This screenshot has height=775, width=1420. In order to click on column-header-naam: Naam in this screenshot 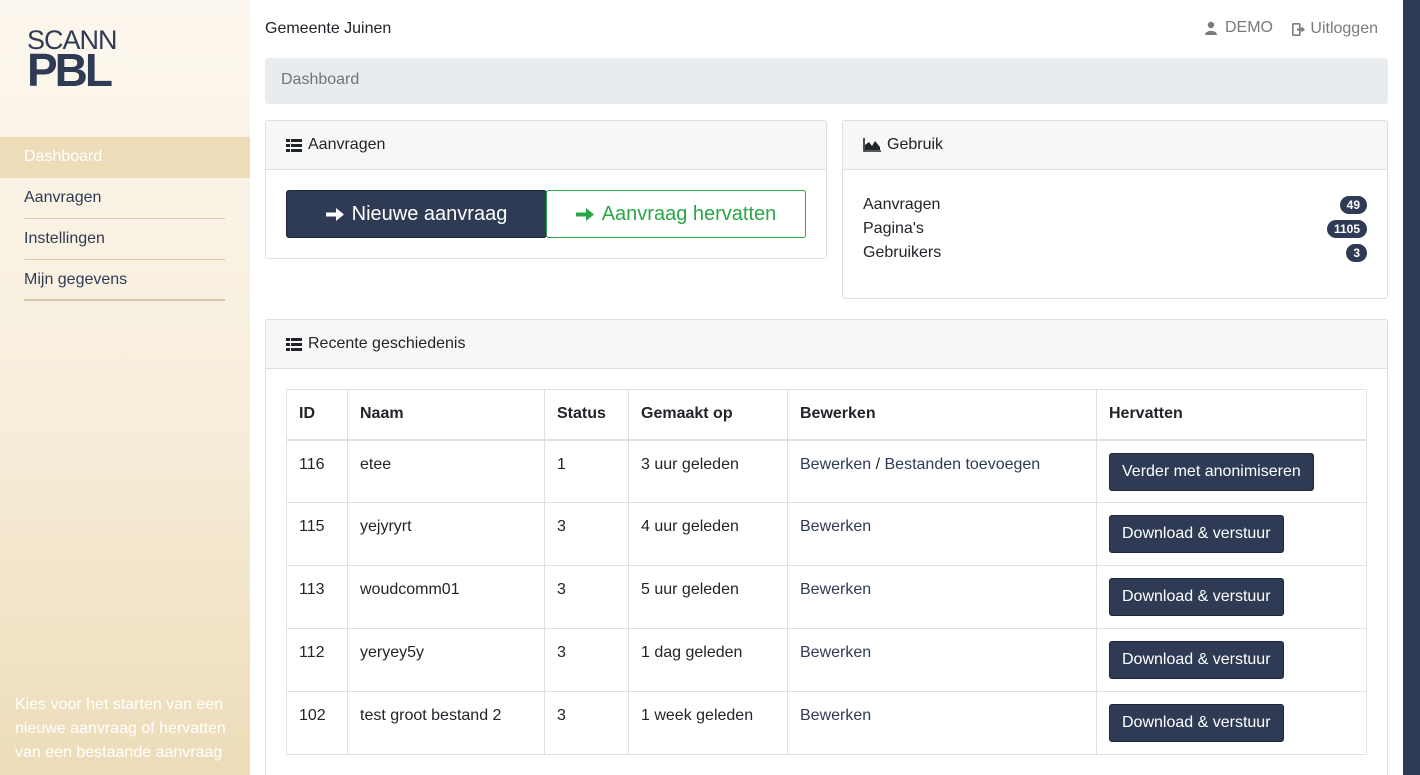, I will do `click(446, 415)`.